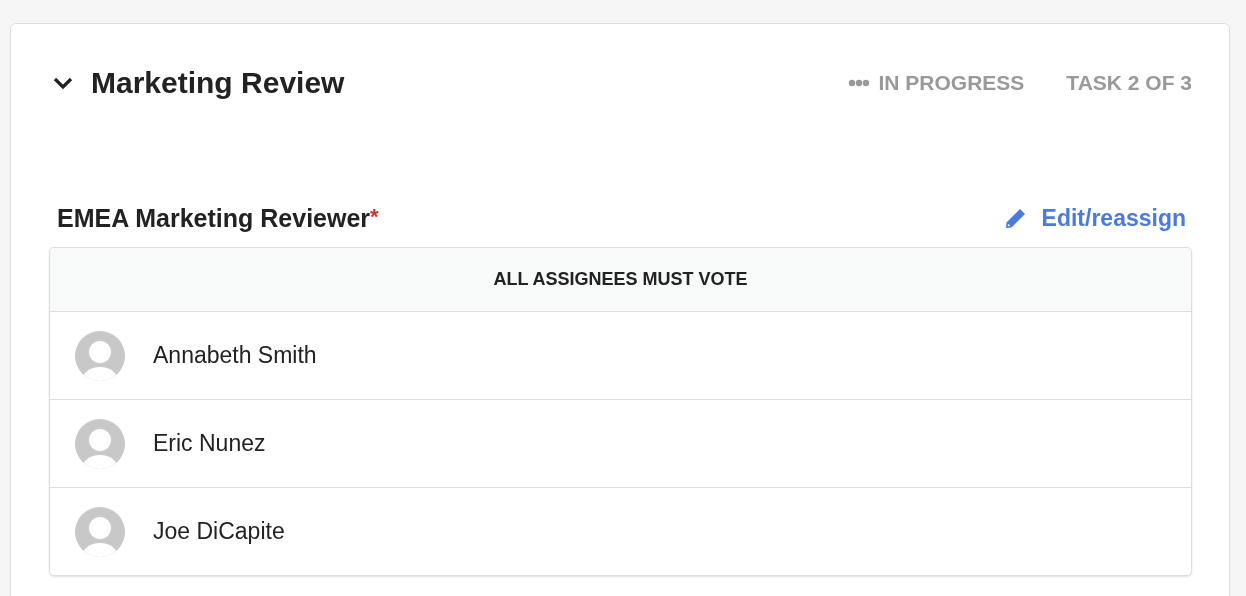 This screenshot has width=1246, height=596. Describe the element at coordinates (209, 443) in the screenshot. I see `assignee-name: Eric Nunez` at that location.